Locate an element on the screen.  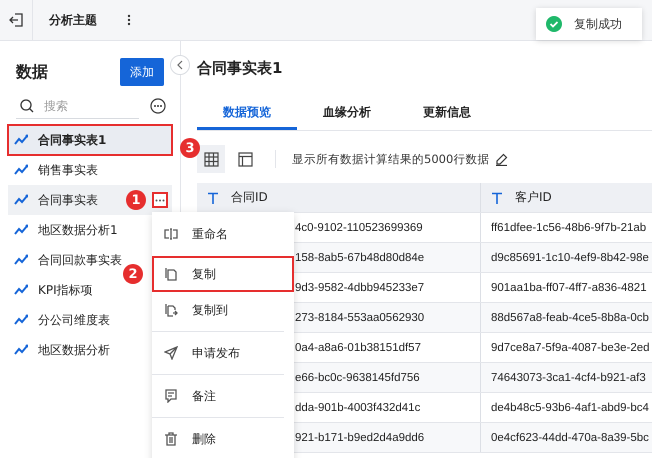
layout-icon is located at coordinates (245, 159).